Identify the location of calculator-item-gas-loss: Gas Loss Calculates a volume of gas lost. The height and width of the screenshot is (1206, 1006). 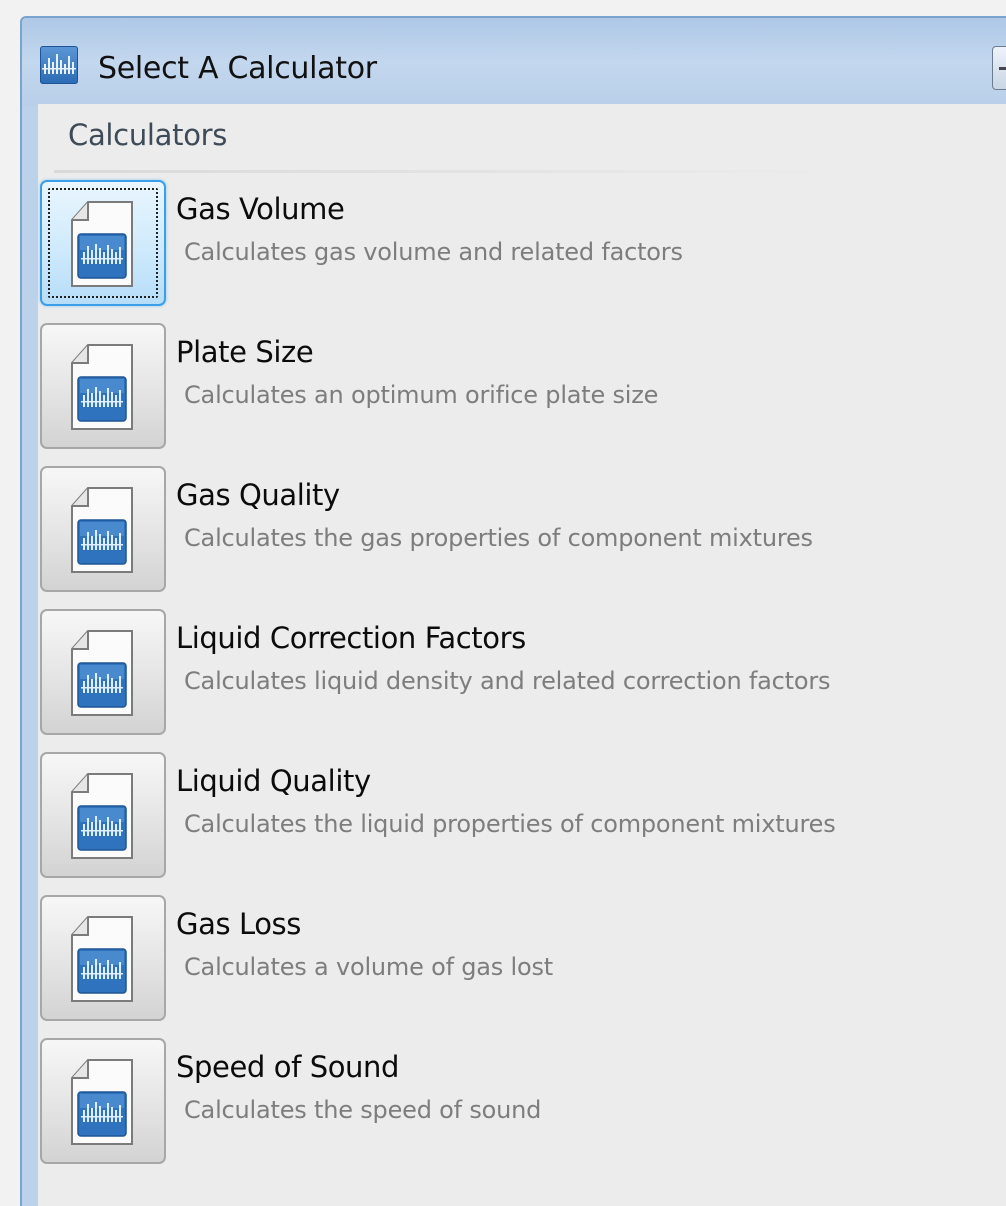
(518, 960).